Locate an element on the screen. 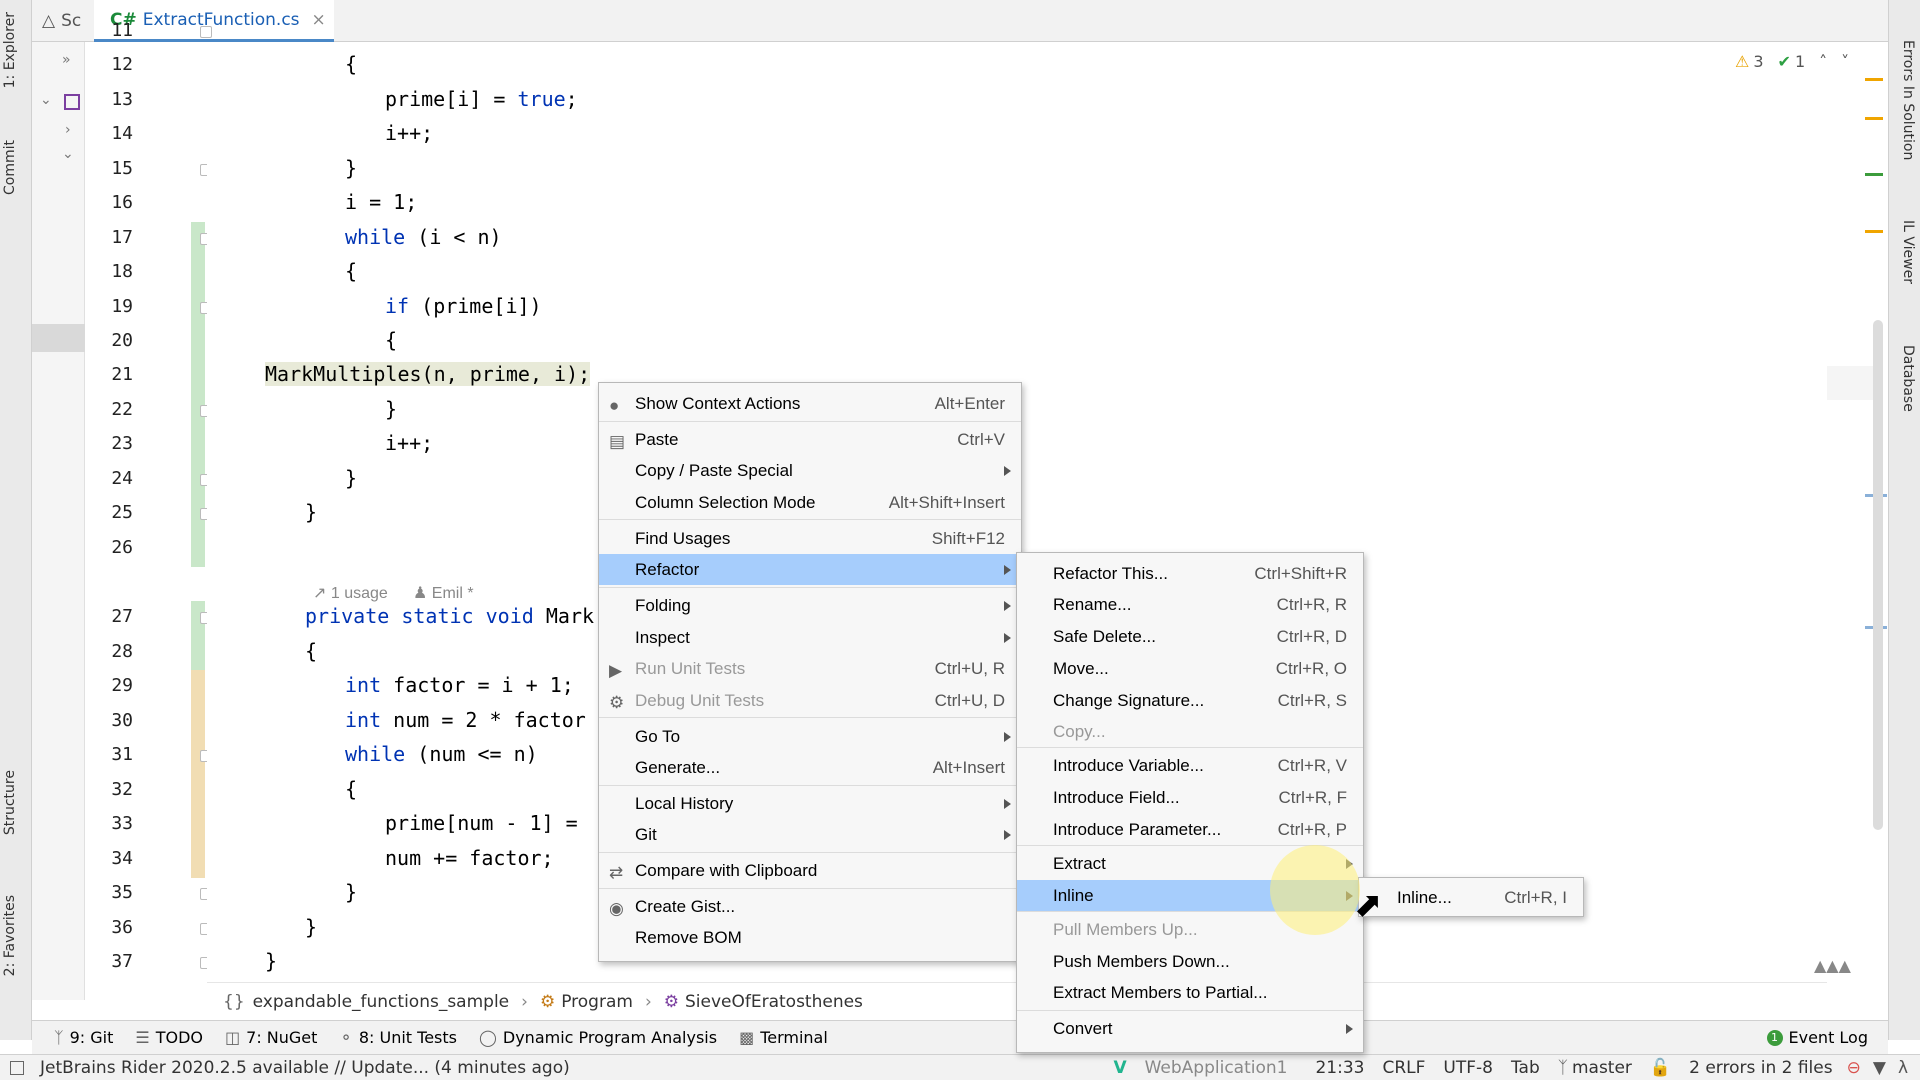  code-line: private static void Mark is located at coordinates (449, 616).